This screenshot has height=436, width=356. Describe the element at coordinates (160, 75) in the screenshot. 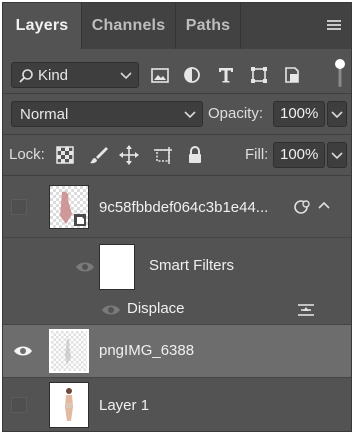

I see `image-filter-icon` at that location.